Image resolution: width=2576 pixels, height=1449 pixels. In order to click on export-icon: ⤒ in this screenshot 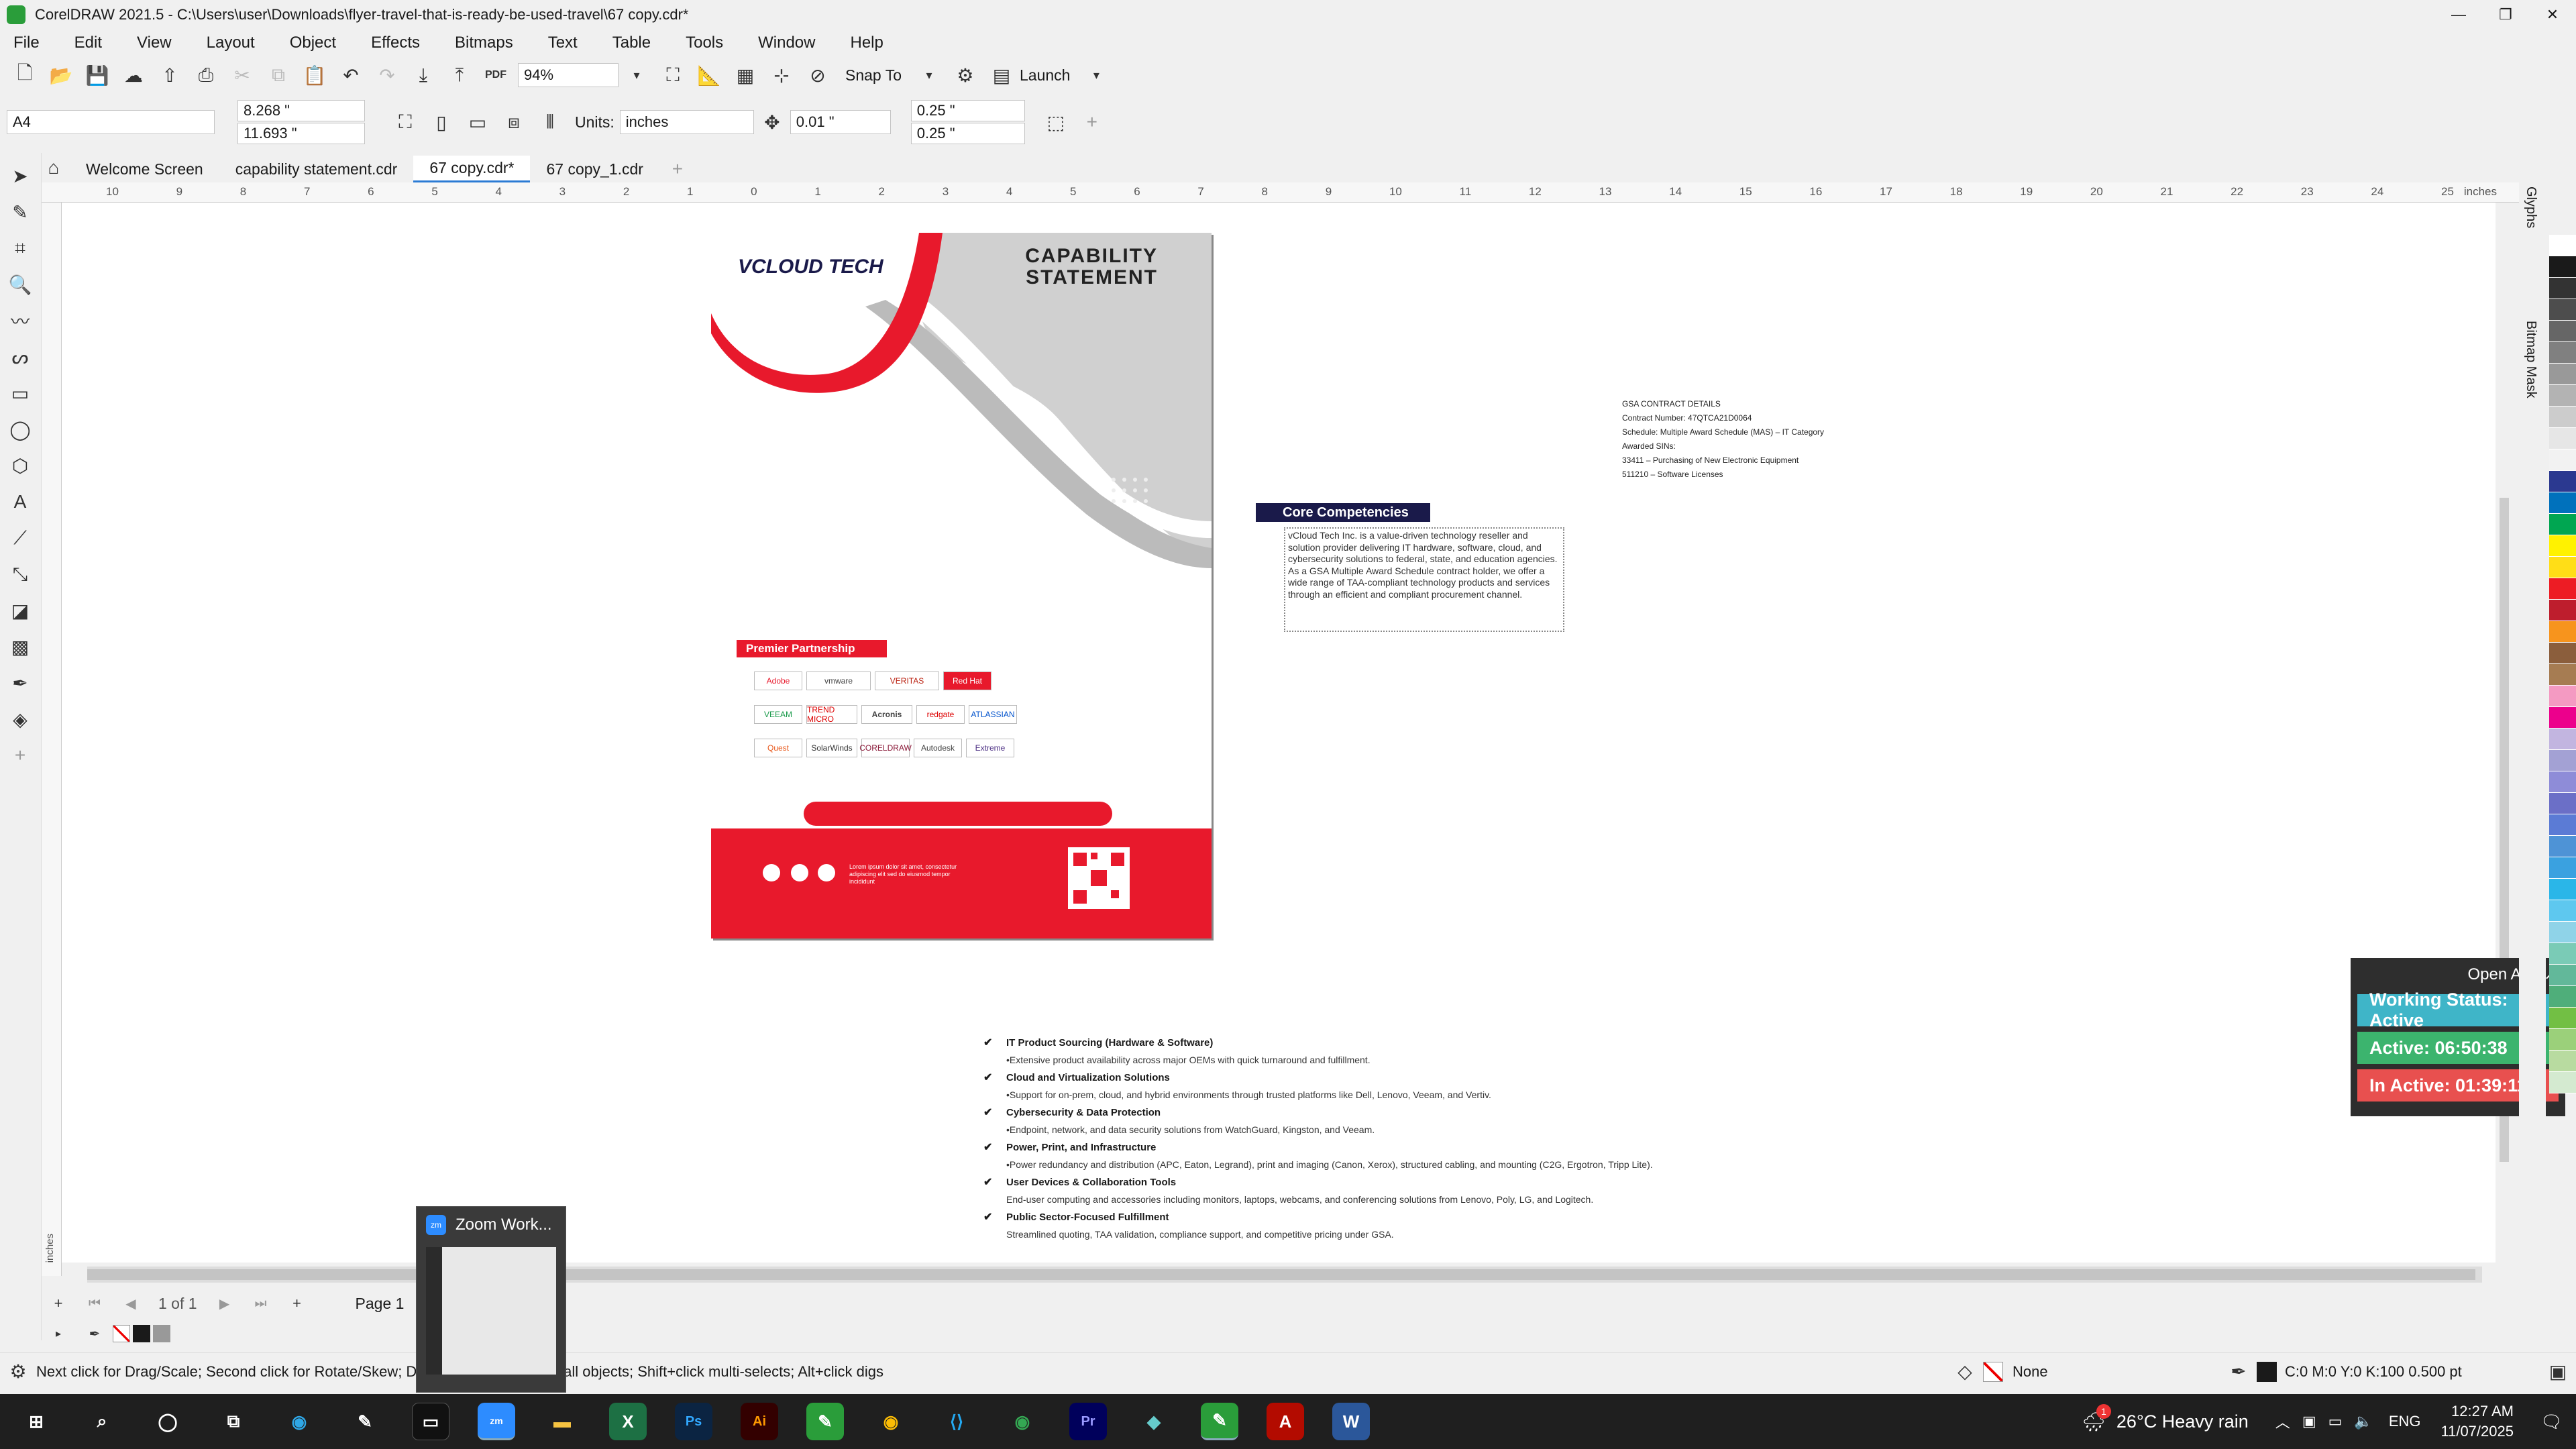, I will do `click(459, 75)`.